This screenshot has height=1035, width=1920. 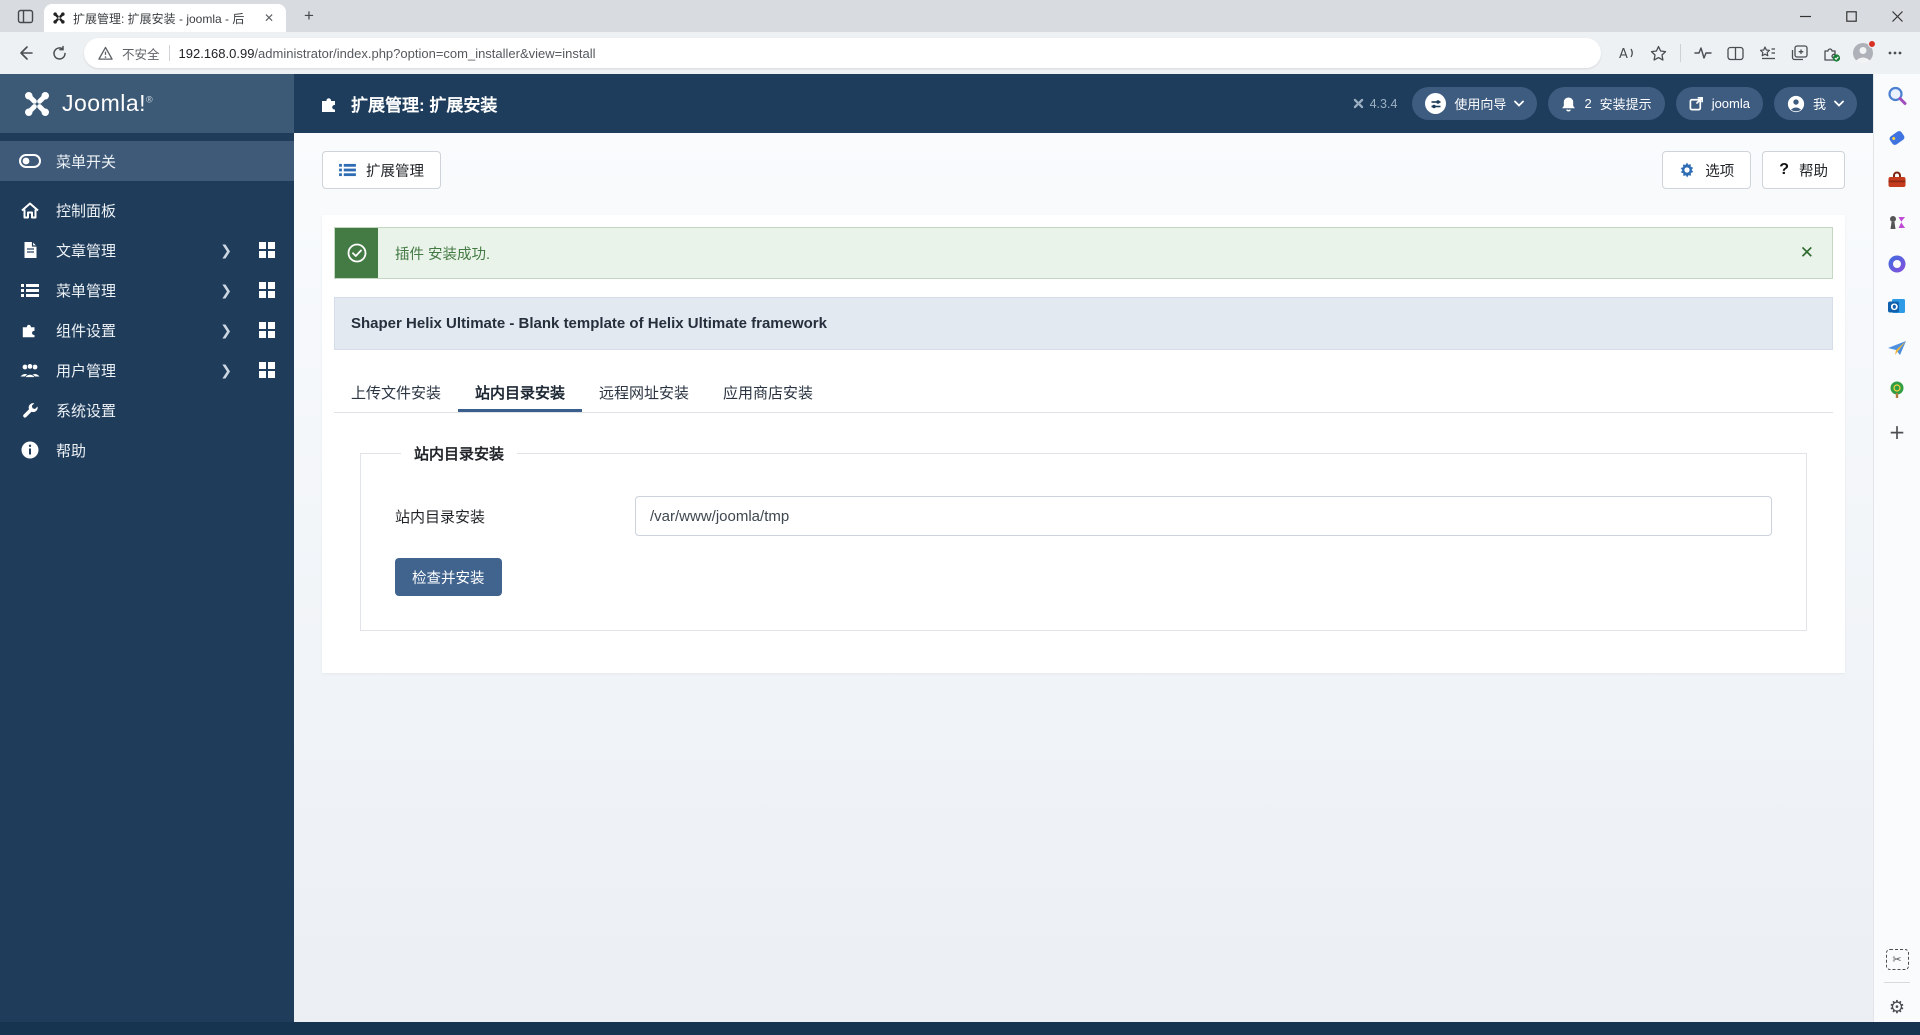 I want to click on drop-icon, so click(x=1897, y=348).